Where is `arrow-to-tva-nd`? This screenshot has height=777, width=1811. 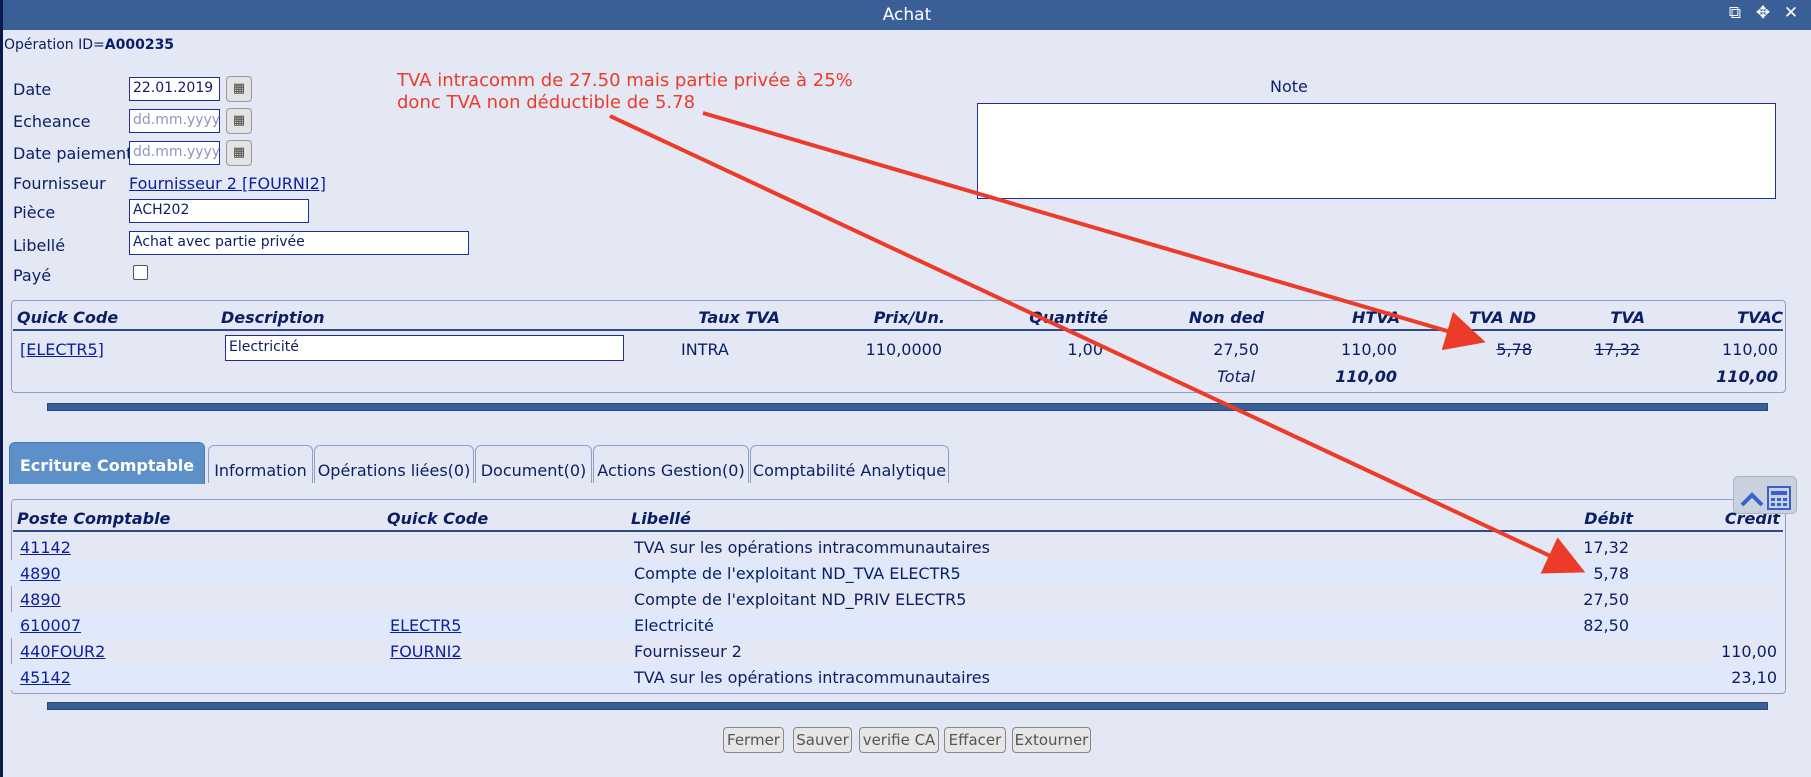
arrow-to-tva-nd is located at coordinates (1094, 231).